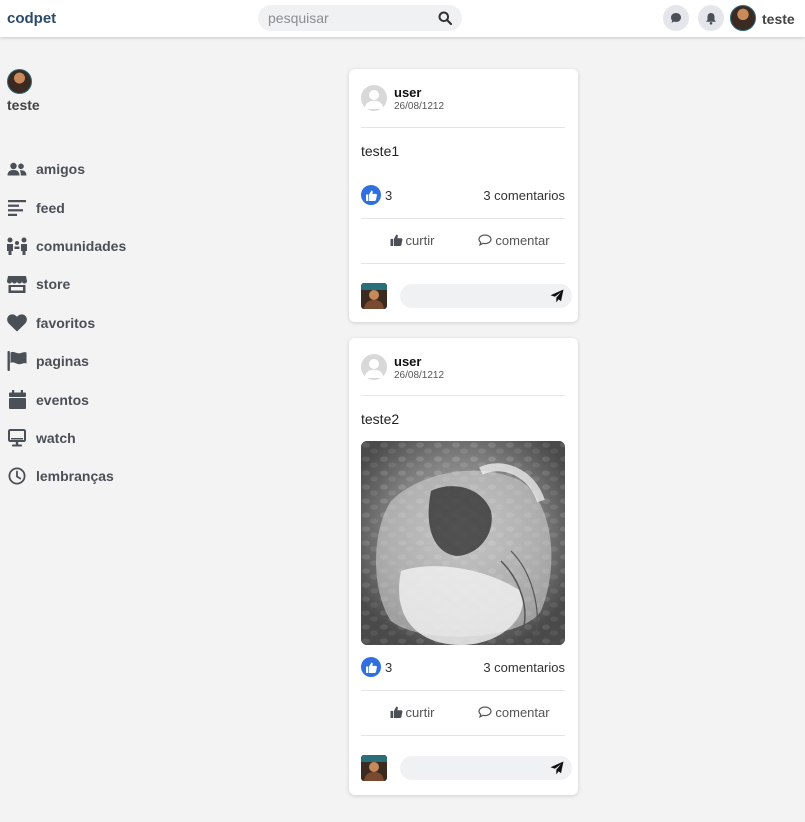 This screenshot has height=822, width=805. I want to click on sidebar-menu: amigos feed comunidades store favoritos, so click(96, 323).